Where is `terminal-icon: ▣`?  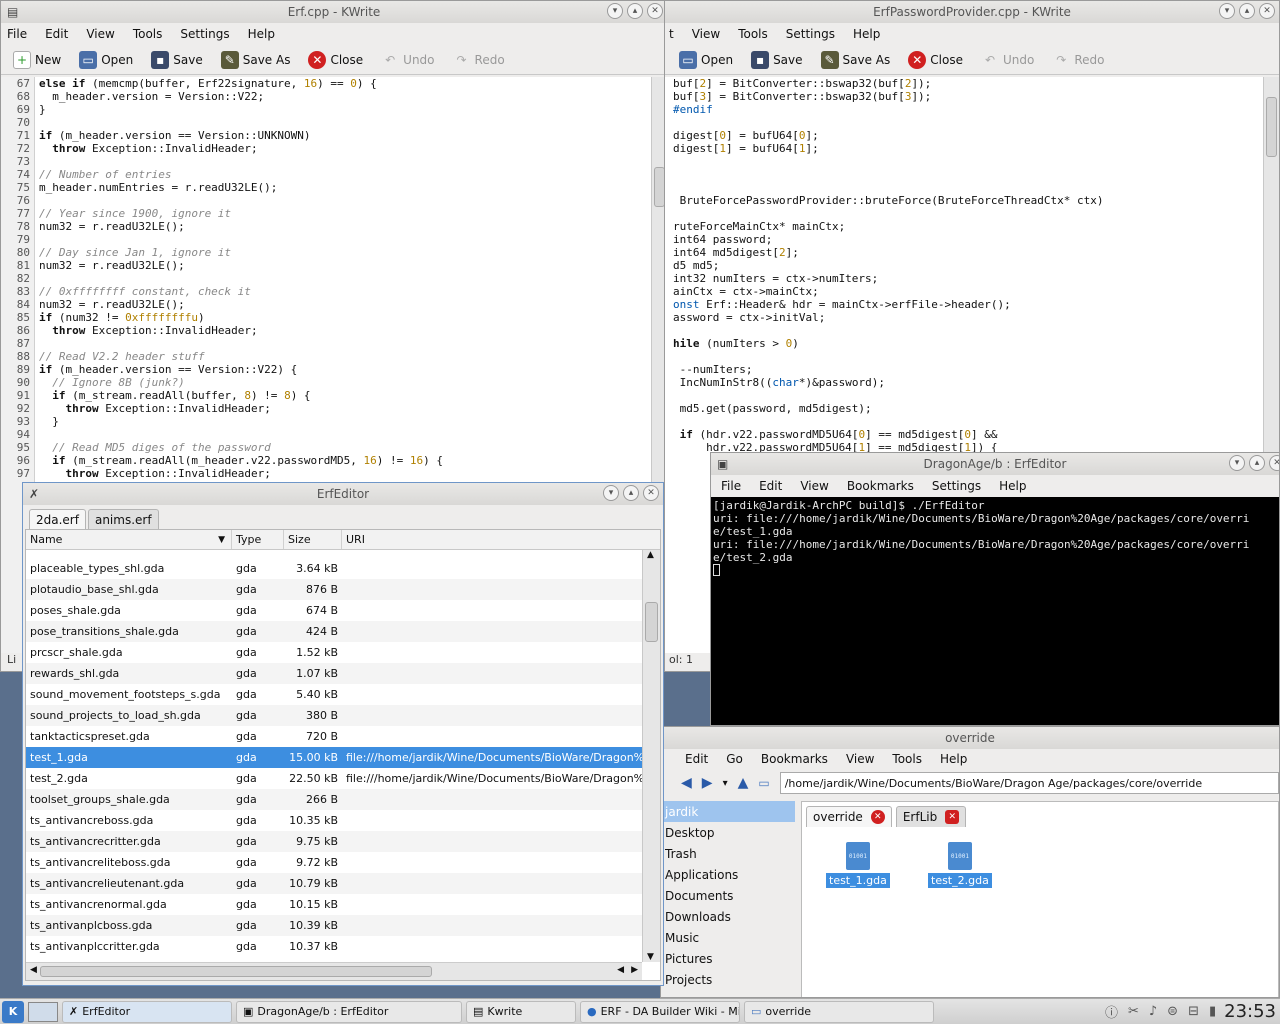
terminal-icon: ▣ is located at coordinates (722, 464).